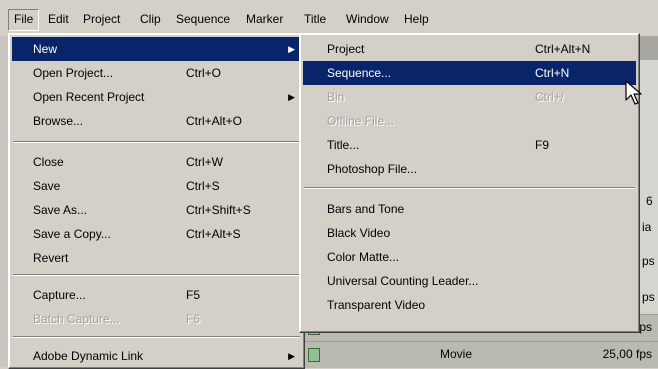  Describe the element at coordinates (336, 97) in the screenshot. I see `menu-item-label: Bin` at that location.